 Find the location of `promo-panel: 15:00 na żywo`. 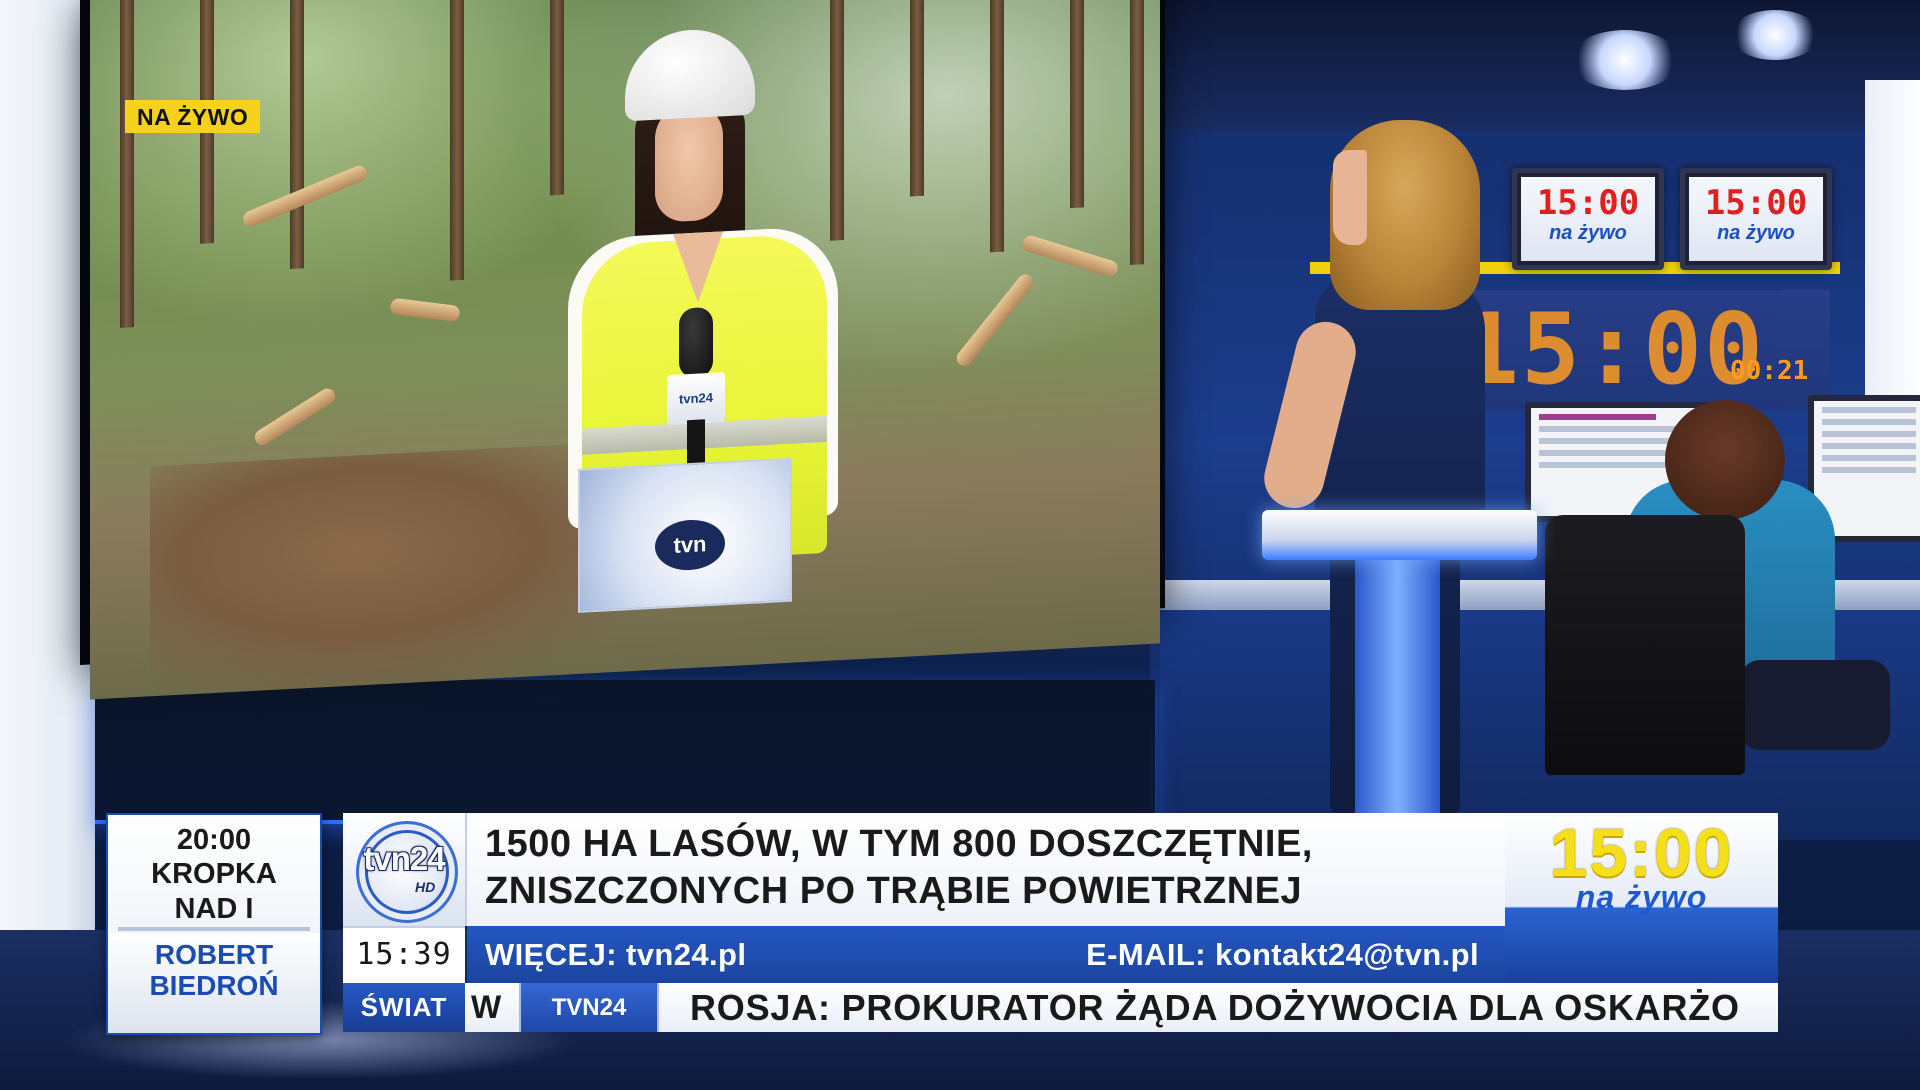

promo-panel: 15:00 na żywo is located at coordinates (1641, 898).